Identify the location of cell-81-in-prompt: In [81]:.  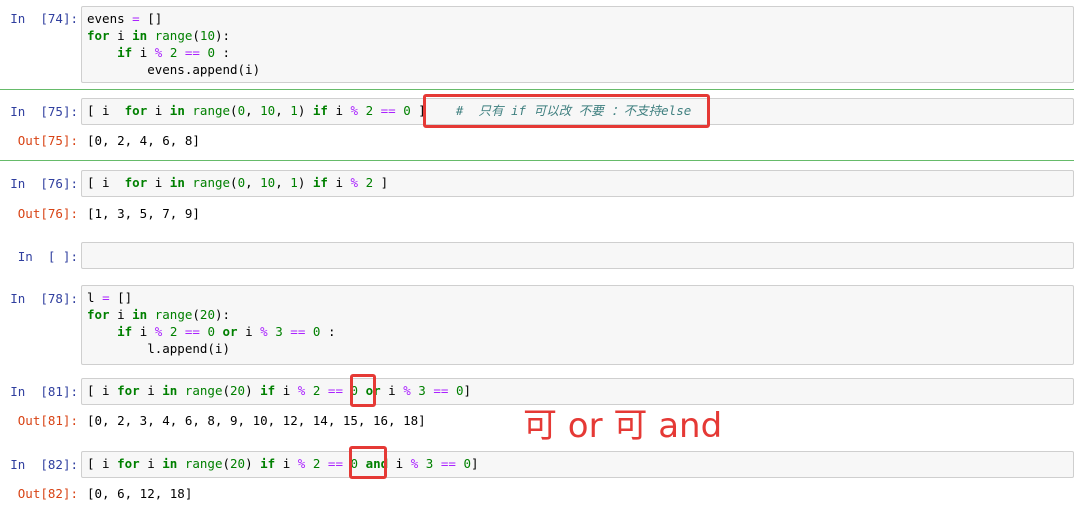
(44, 391).